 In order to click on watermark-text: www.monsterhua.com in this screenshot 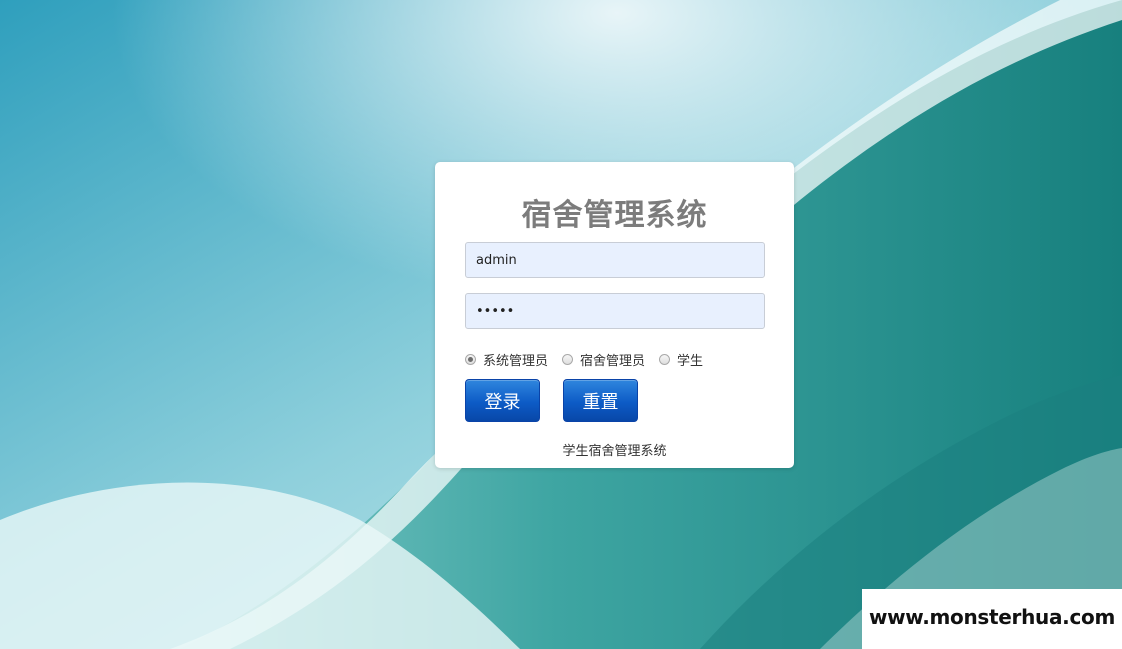, I will do `click(992, 617)`.